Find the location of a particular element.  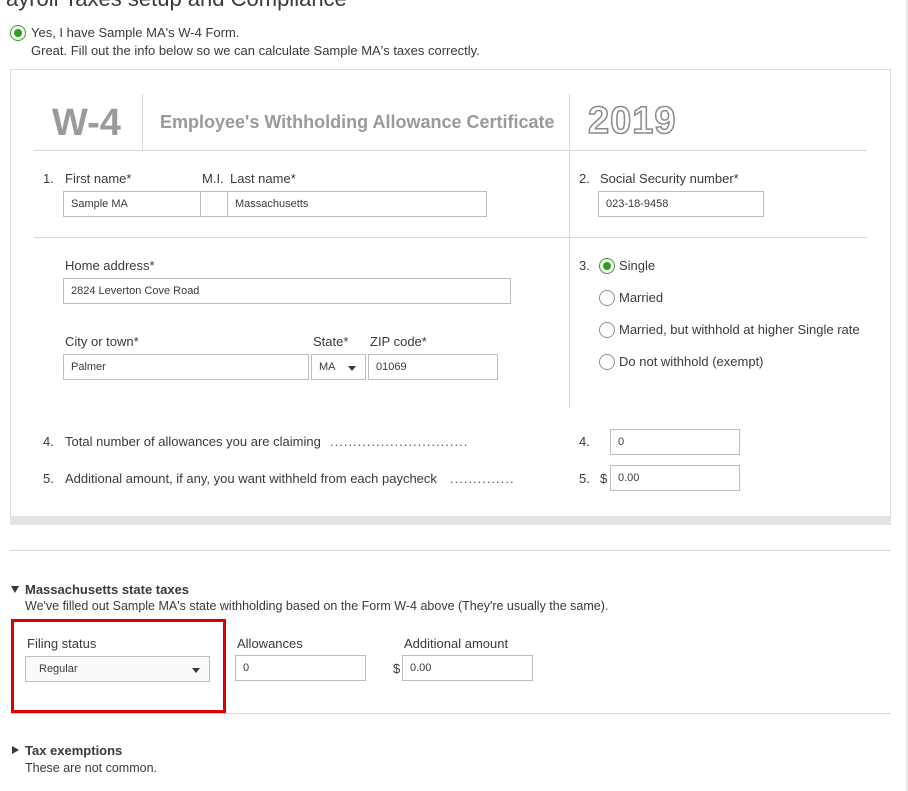

state-additional-input: 0.00 is located at coordinates (467, 668).